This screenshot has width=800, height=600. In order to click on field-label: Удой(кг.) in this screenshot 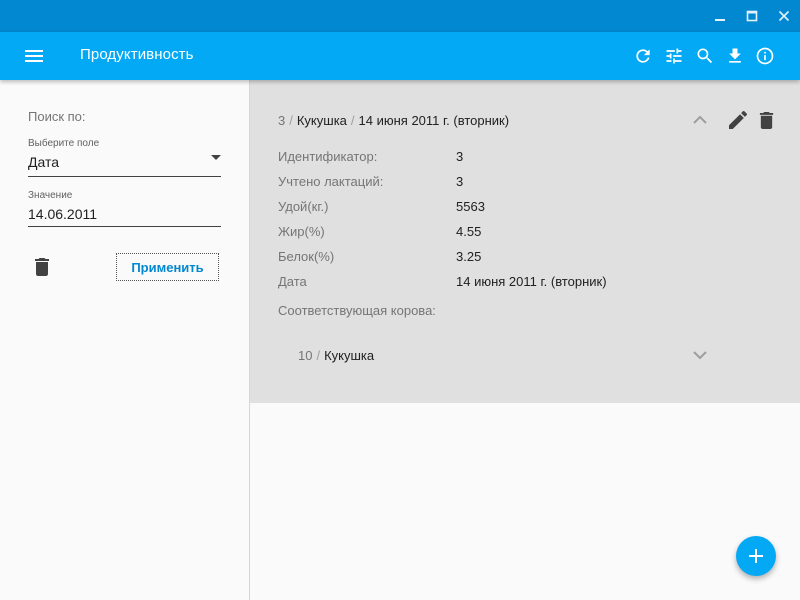, I will do `click(303, 206)`.